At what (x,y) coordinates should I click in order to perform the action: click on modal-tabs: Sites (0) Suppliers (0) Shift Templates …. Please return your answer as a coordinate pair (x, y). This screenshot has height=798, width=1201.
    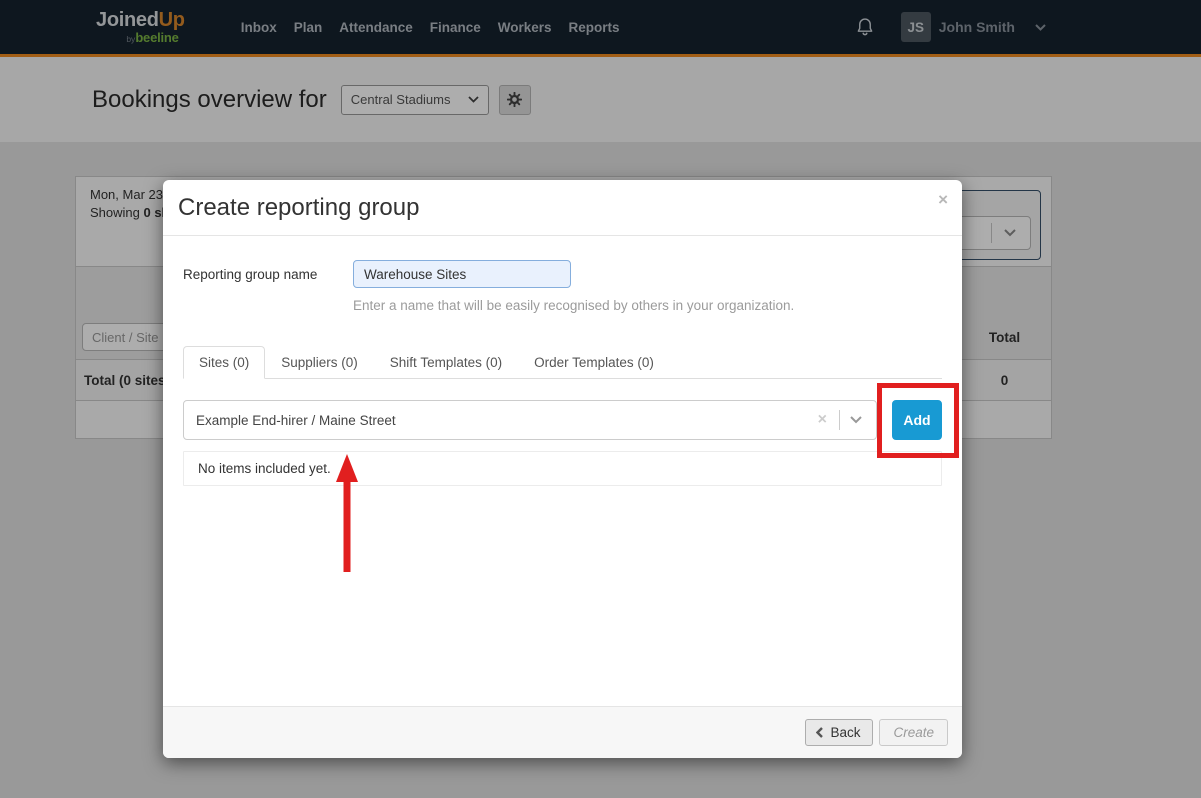
    Looking at the image, I should click on (562, 362).